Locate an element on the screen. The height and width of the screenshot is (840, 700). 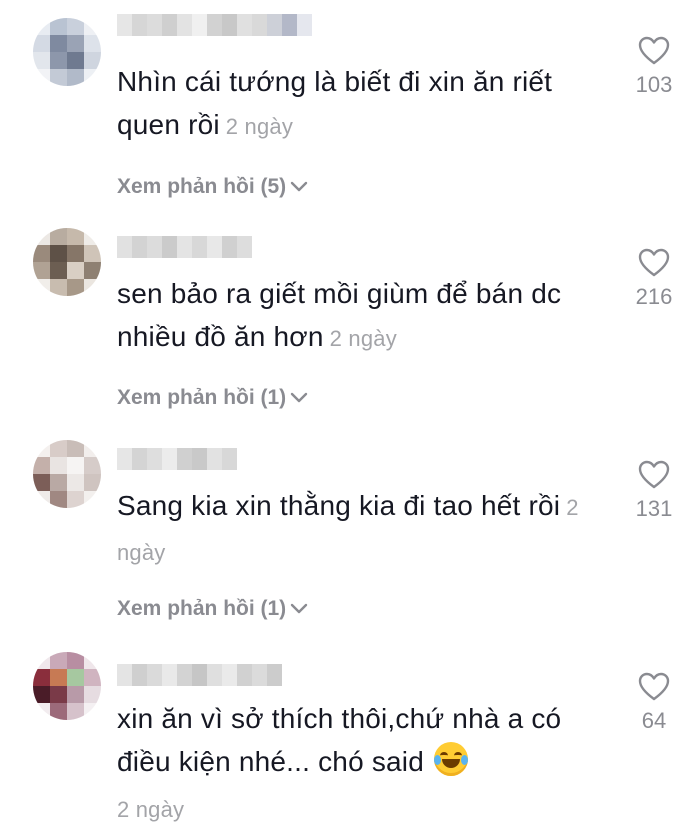
comment-body: Sang kia xin thằng kia đi tao hết rồi is located at coordinates (339, 505).